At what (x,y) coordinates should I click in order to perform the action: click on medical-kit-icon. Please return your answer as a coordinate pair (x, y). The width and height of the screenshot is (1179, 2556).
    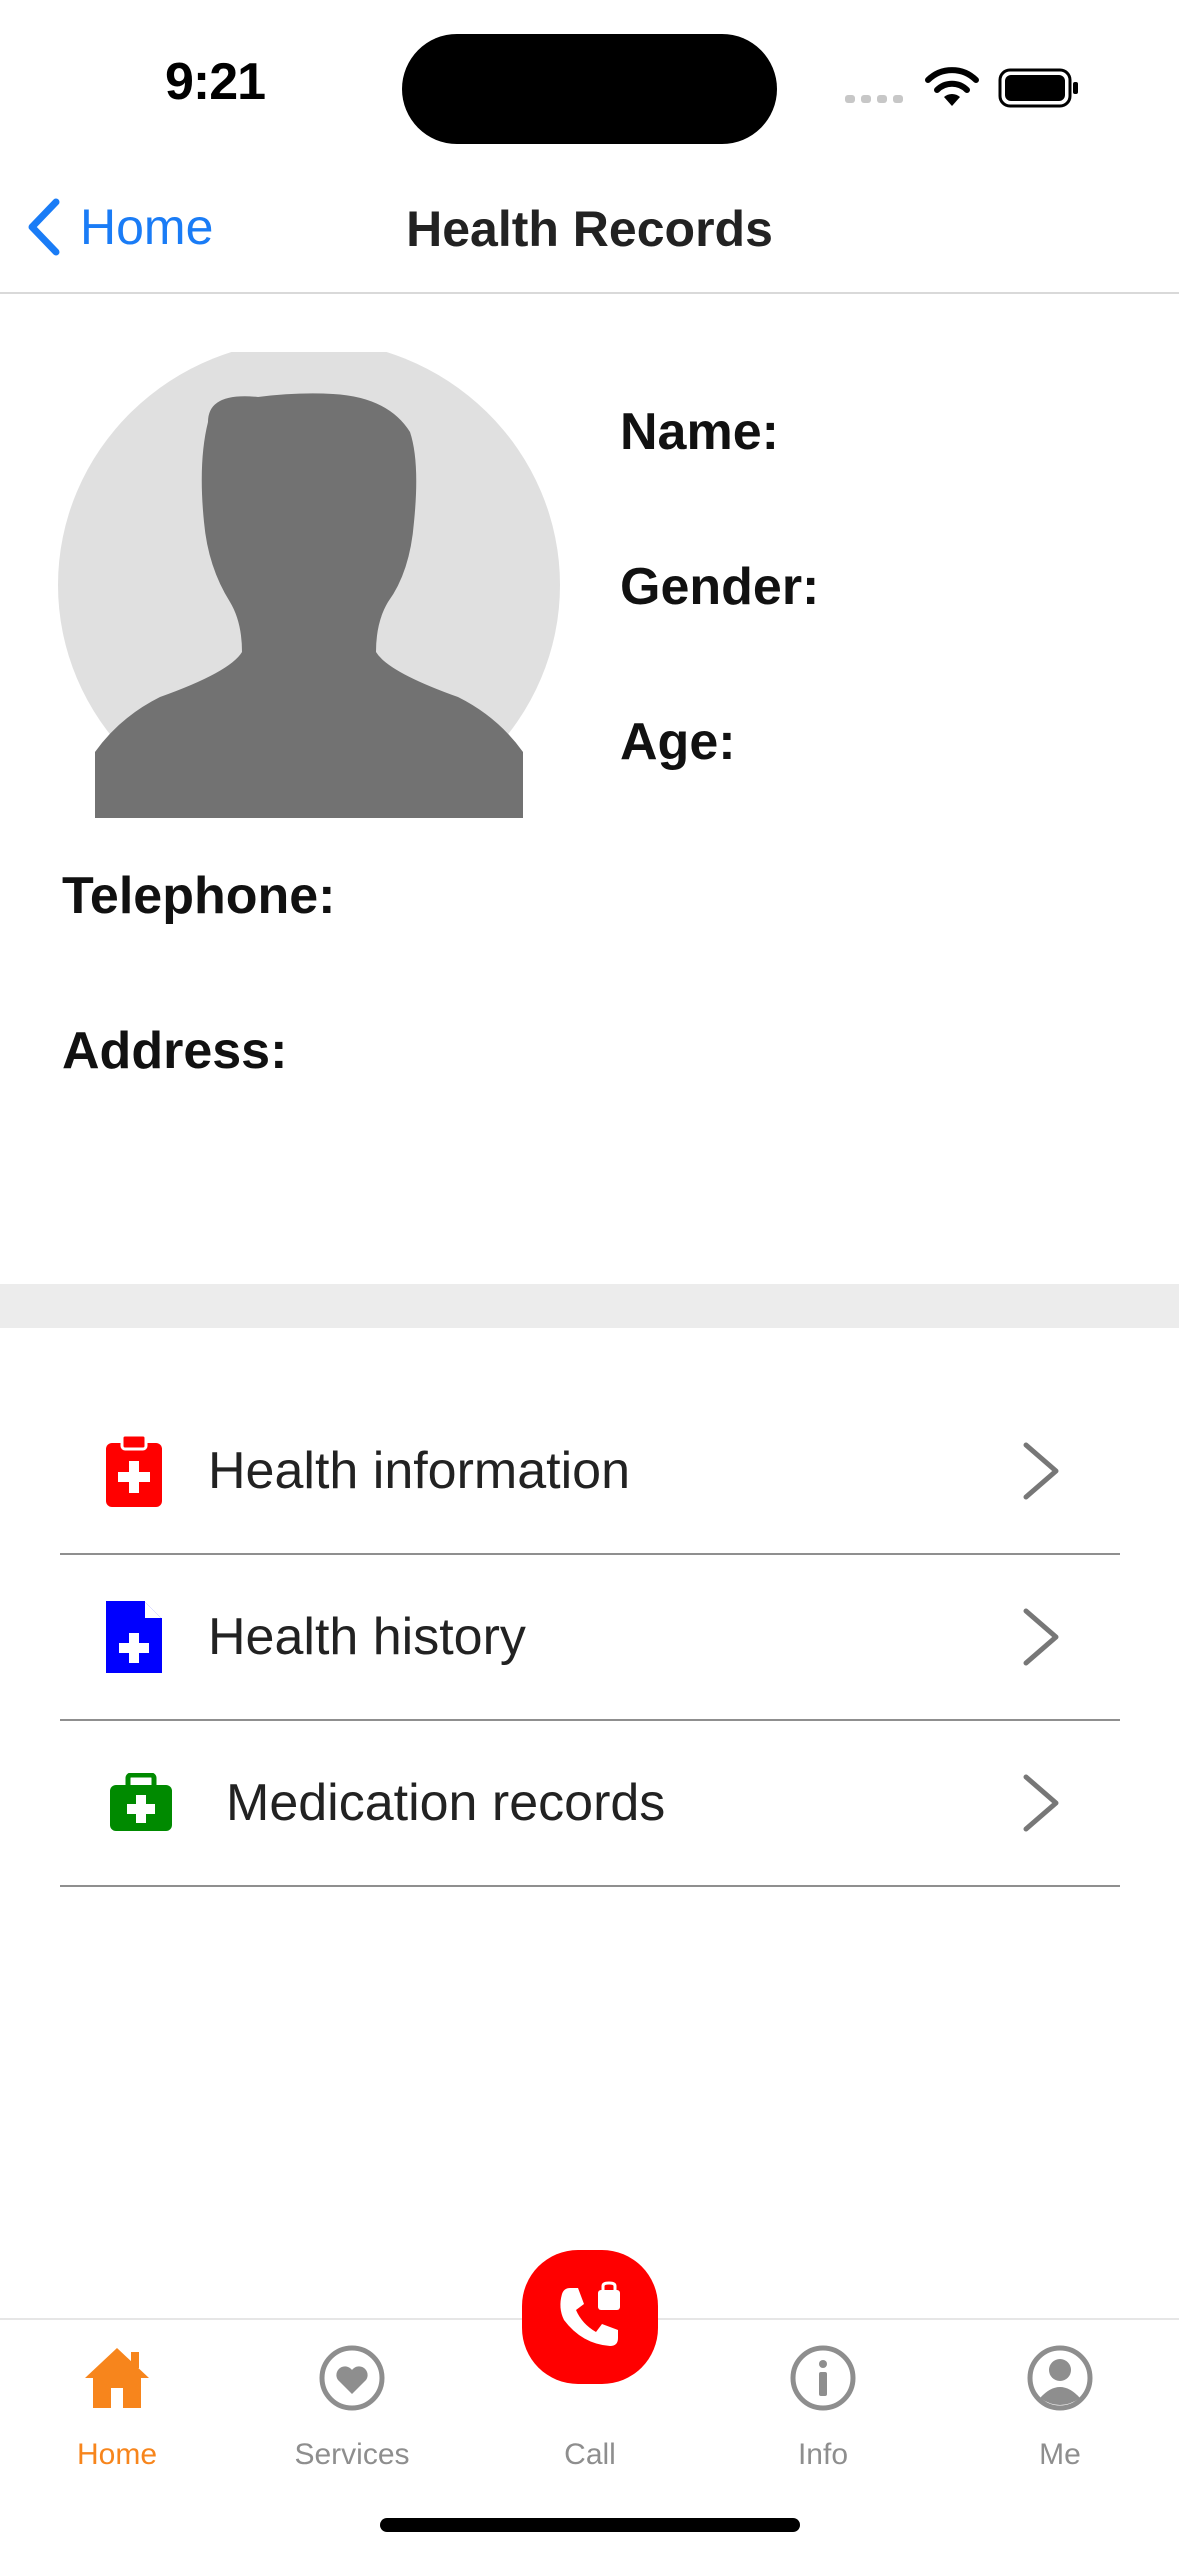
    Looking at the image, I should click on (141, 1802).